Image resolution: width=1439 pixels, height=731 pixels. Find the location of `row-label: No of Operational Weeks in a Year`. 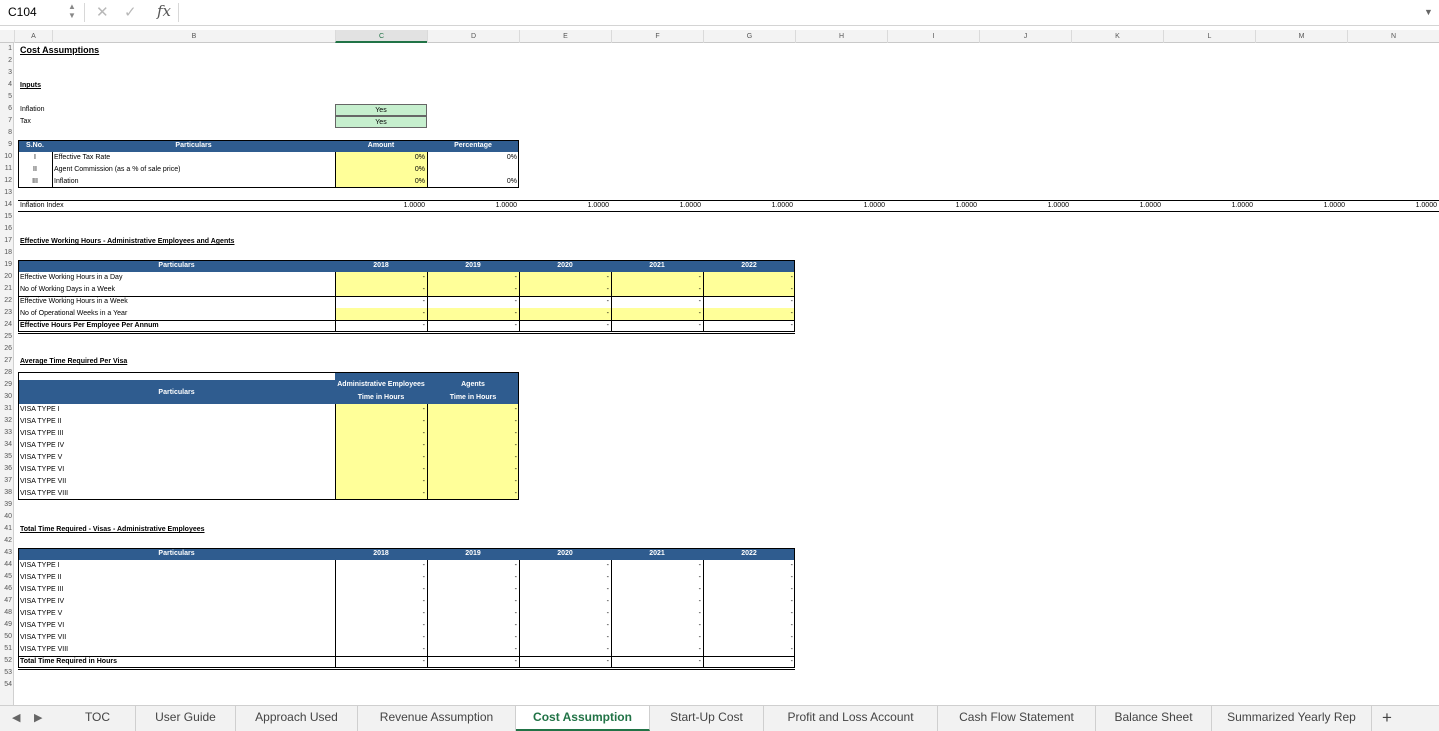

row-label: No of Operational Weeks in a Year is located at coordinates (176, 314).